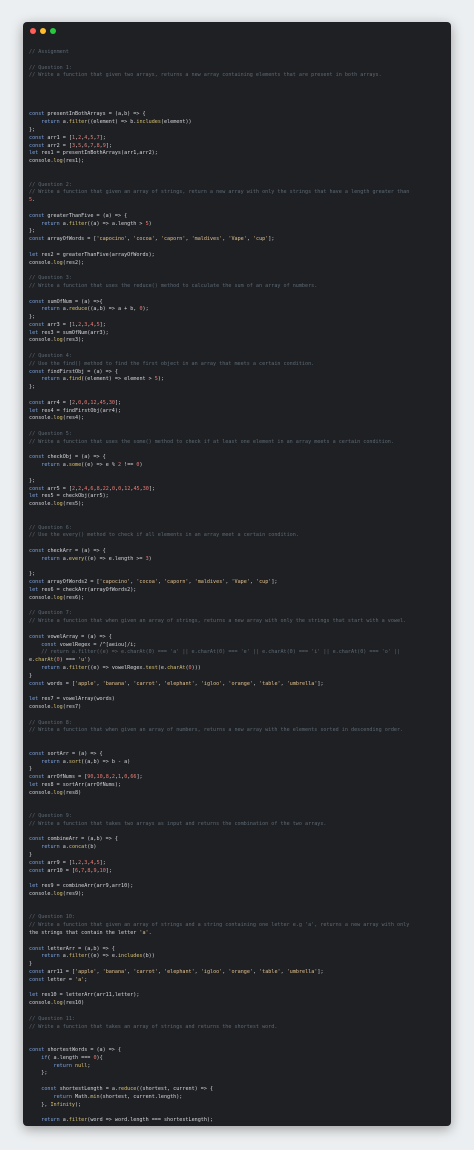 The width and height of the screenshot is (474, 1150). What do you see at coordinates (95, 309) in the screenshot?
I see `code-line: return a.reduce((a,b) => a + b, 0);` at bounding box center [95, 309].